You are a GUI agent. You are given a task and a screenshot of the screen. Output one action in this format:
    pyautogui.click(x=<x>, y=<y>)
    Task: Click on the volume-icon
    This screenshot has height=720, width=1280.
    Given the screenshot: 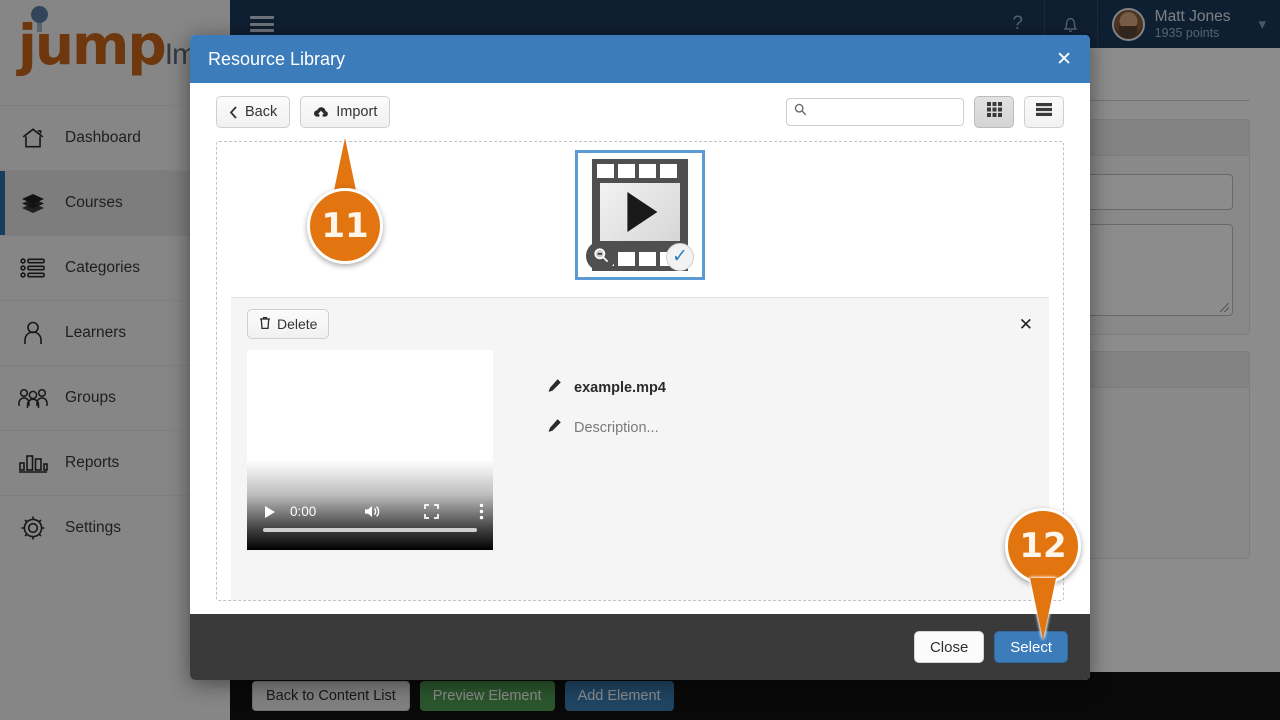 What is the action you would take?
    pyautogui.click(x=373, y=511)
    